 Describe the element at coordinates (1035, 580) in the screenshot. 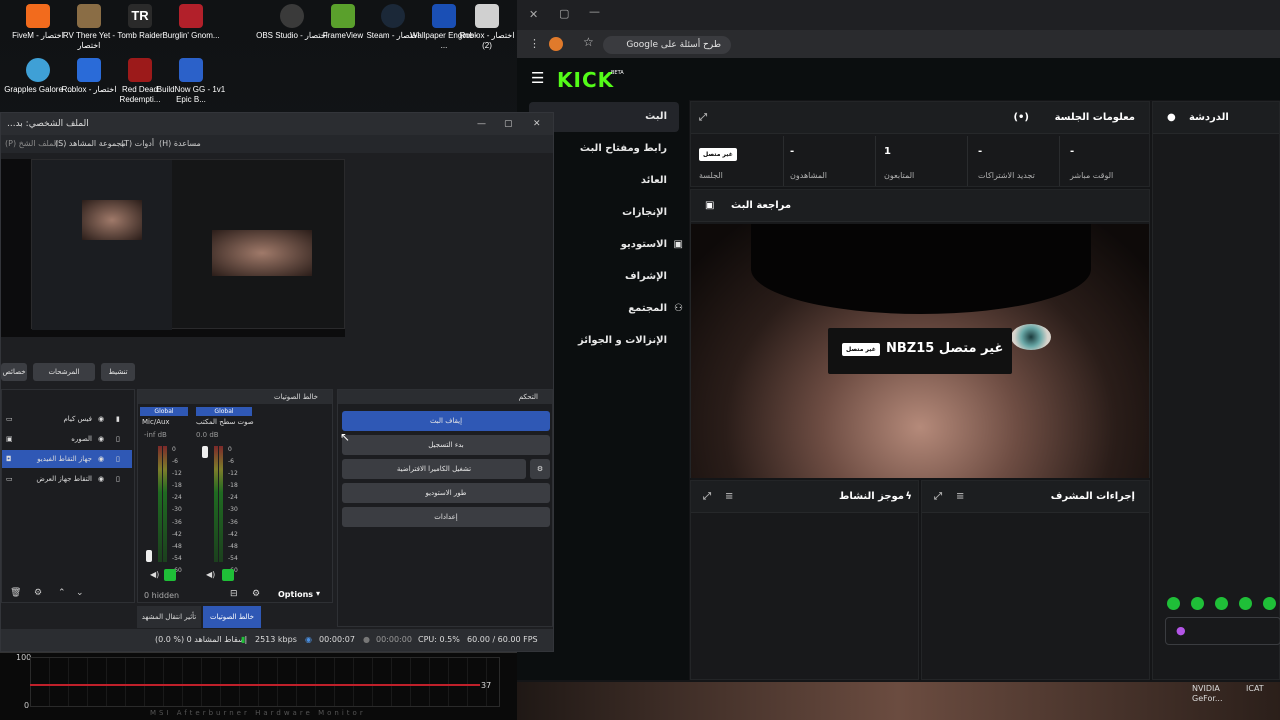

I see `mod-actions-panel: إجراءات المشرف ⤢ ≡` at that location.